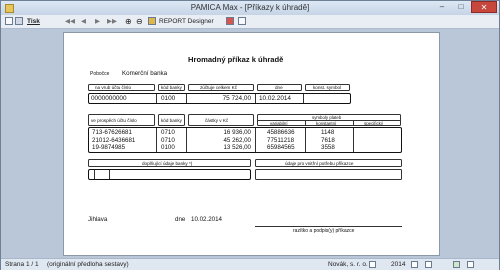  I want to click on col-header-symbols: symboly plateb, so click(327, 117).